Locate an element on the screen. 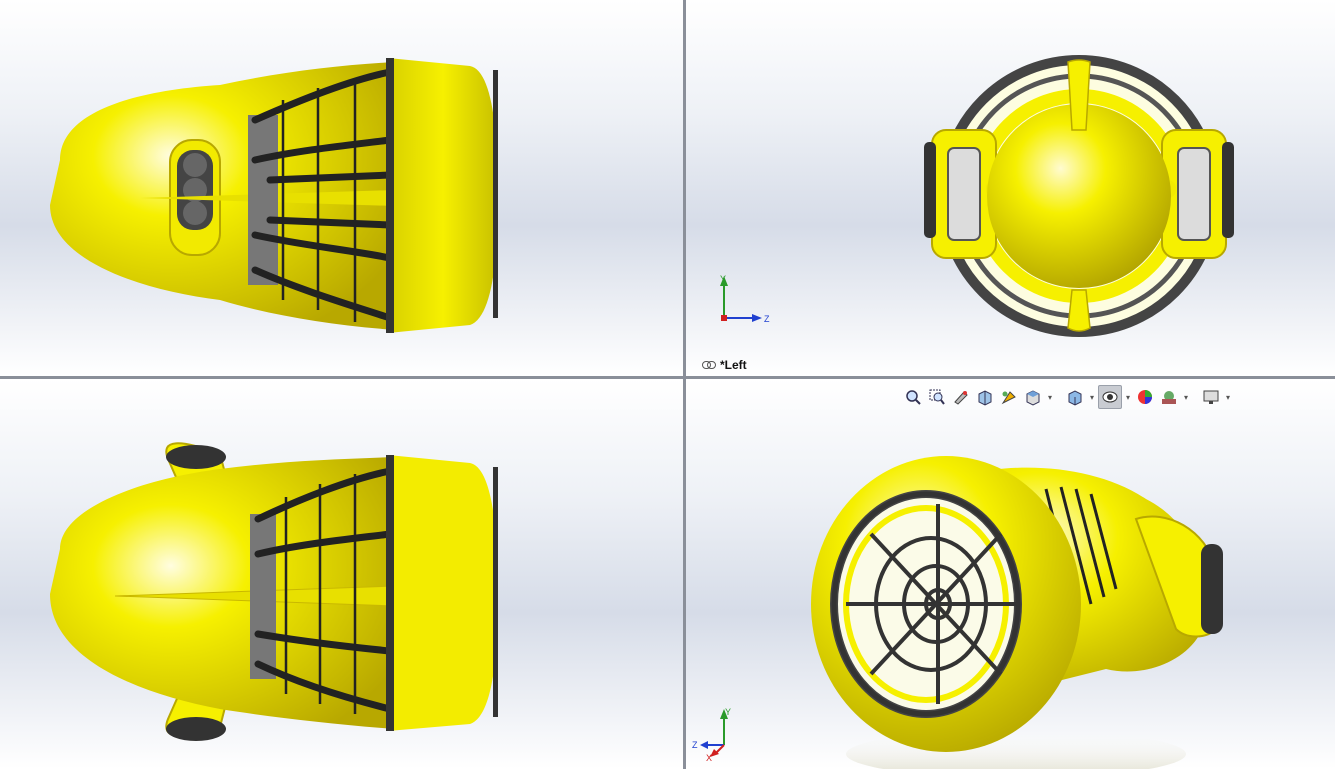  view-name-text: *Left is located at coordinates (733, 365).